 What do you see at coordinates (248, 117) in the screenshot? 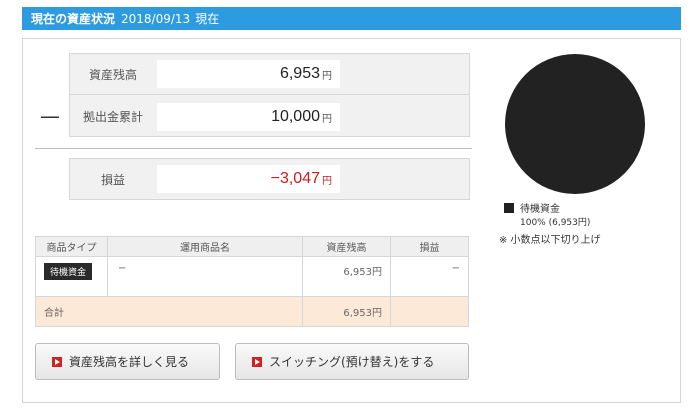
I see `contribution-value: 10,000 円` at bounding box center [248, 117].